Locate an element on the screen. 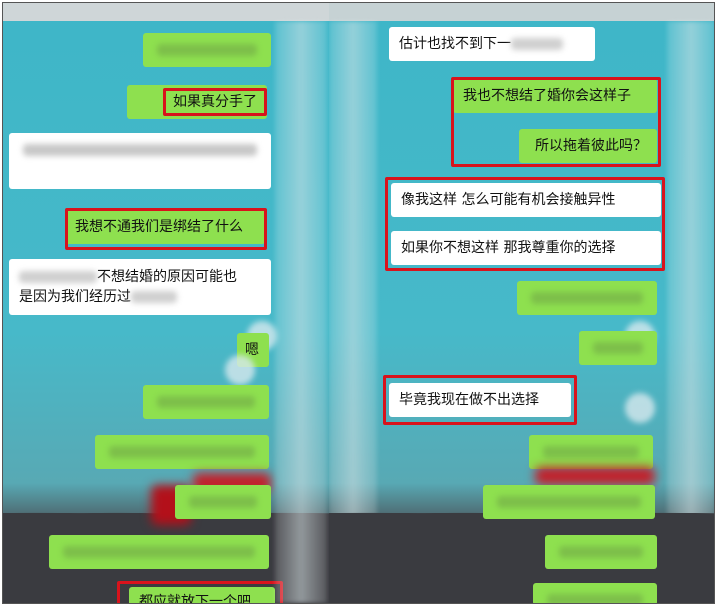 Image resolution: width=717 pixels, height=606 pixels. left-top-strip is located at coordinates (166, 12).